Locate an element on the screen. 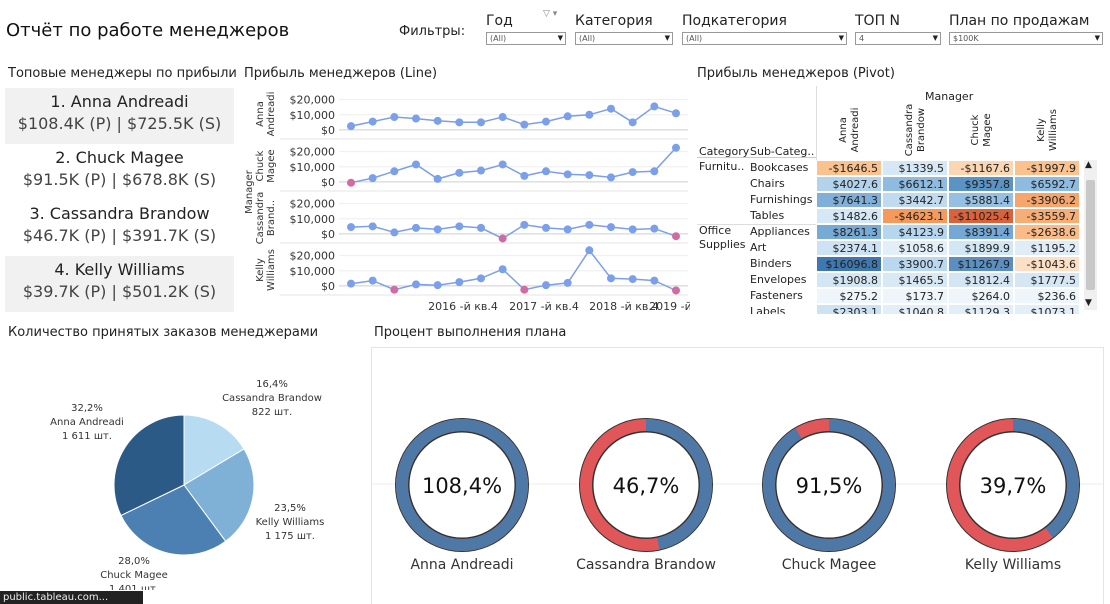  scroll-up-icon: ▲ is located at coordinates (1088, 165).